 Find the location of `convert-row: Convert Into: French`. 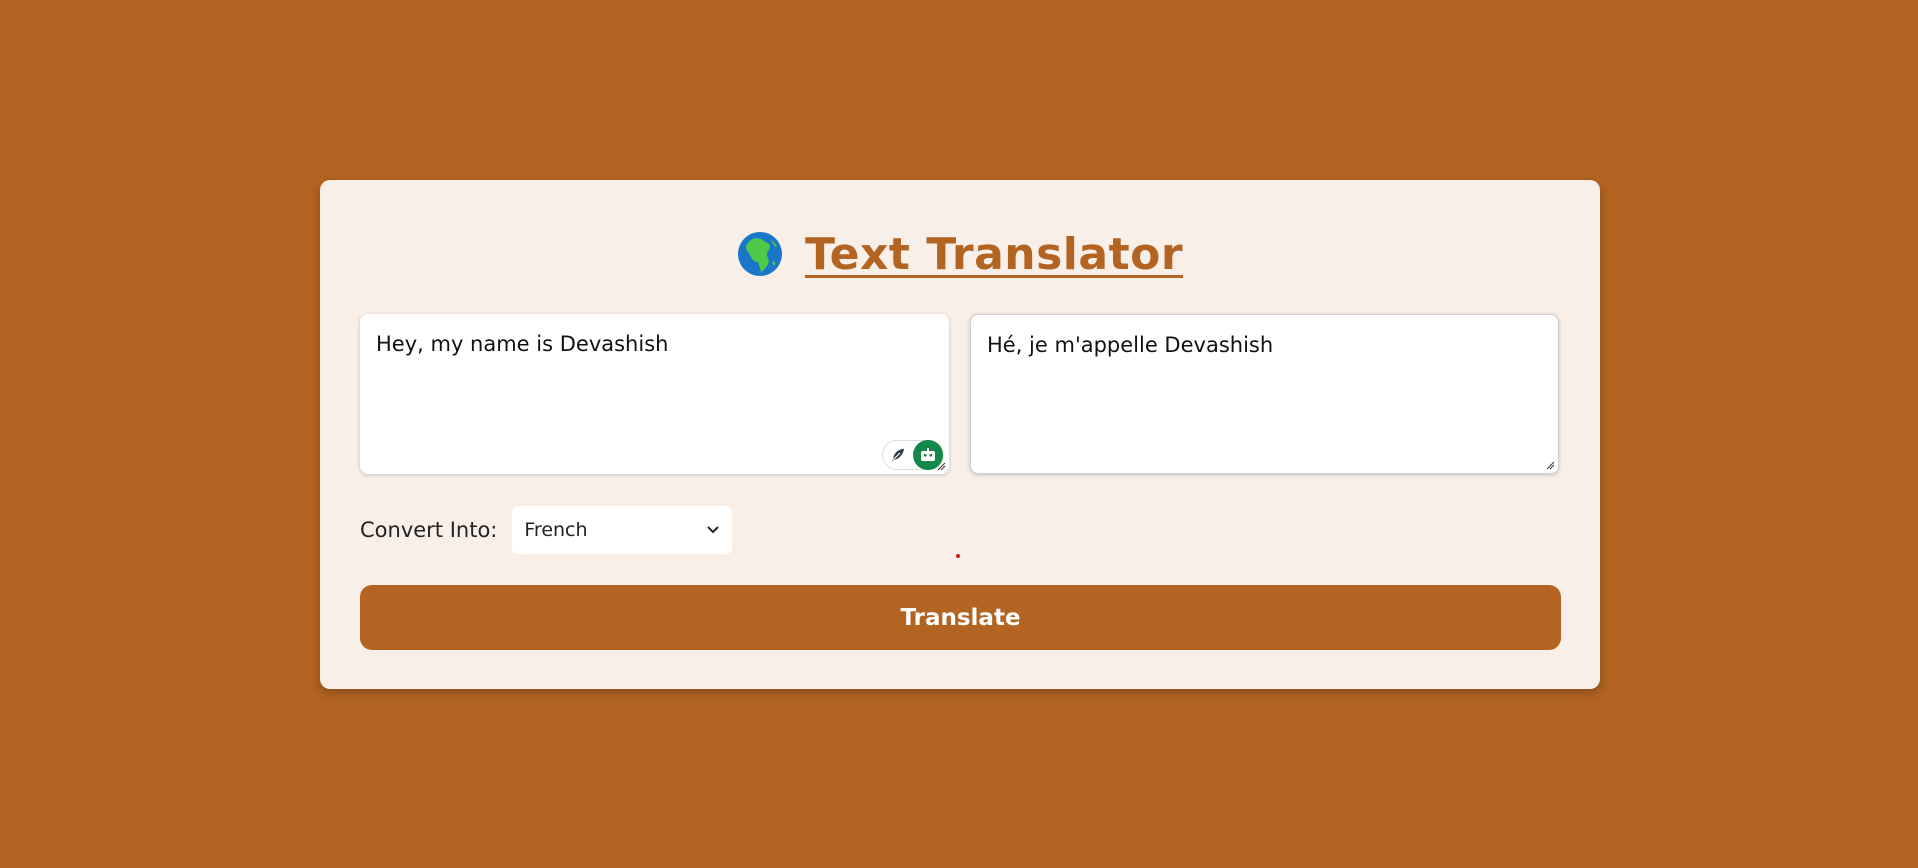

convert-row: Convert Into: French is located at coordinates (546, 530).